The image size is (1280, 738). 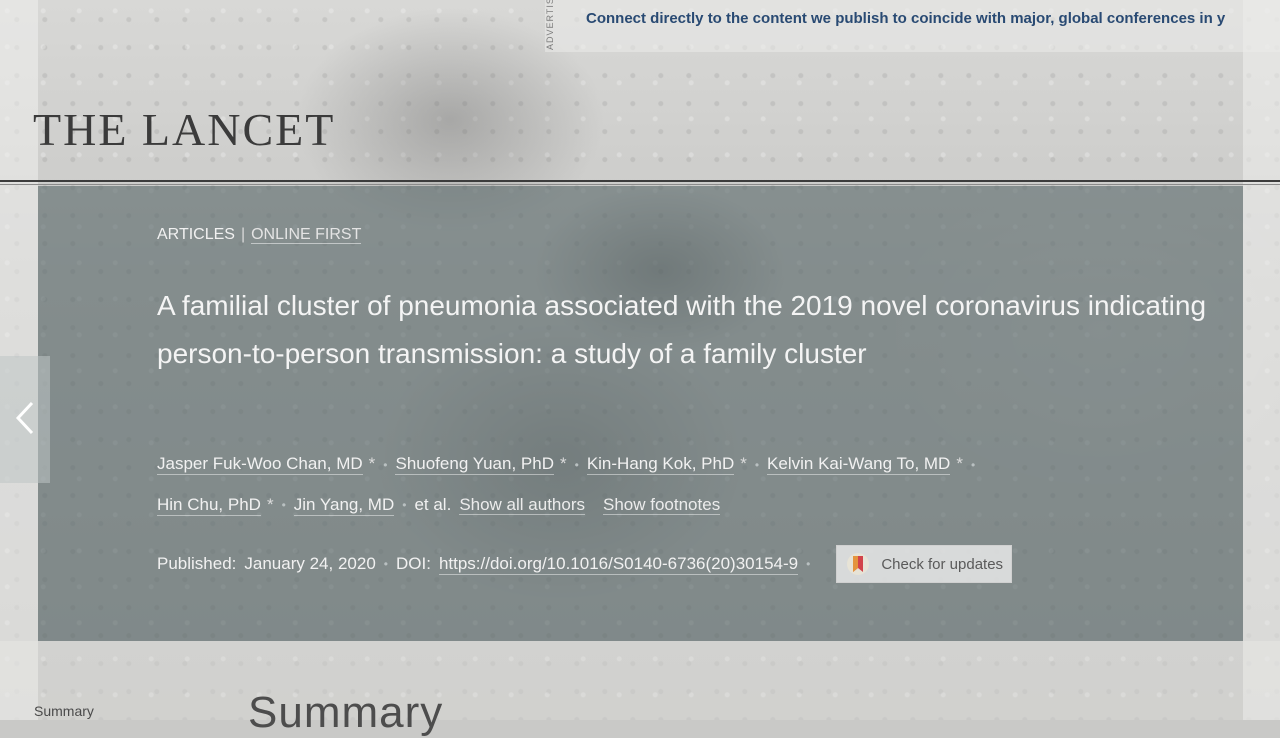 What do you see at coordinates (660, 464) in the screenshot?
I see `author-link: Kin-Hang Kok, PhD` at bounding box center [660, 464].